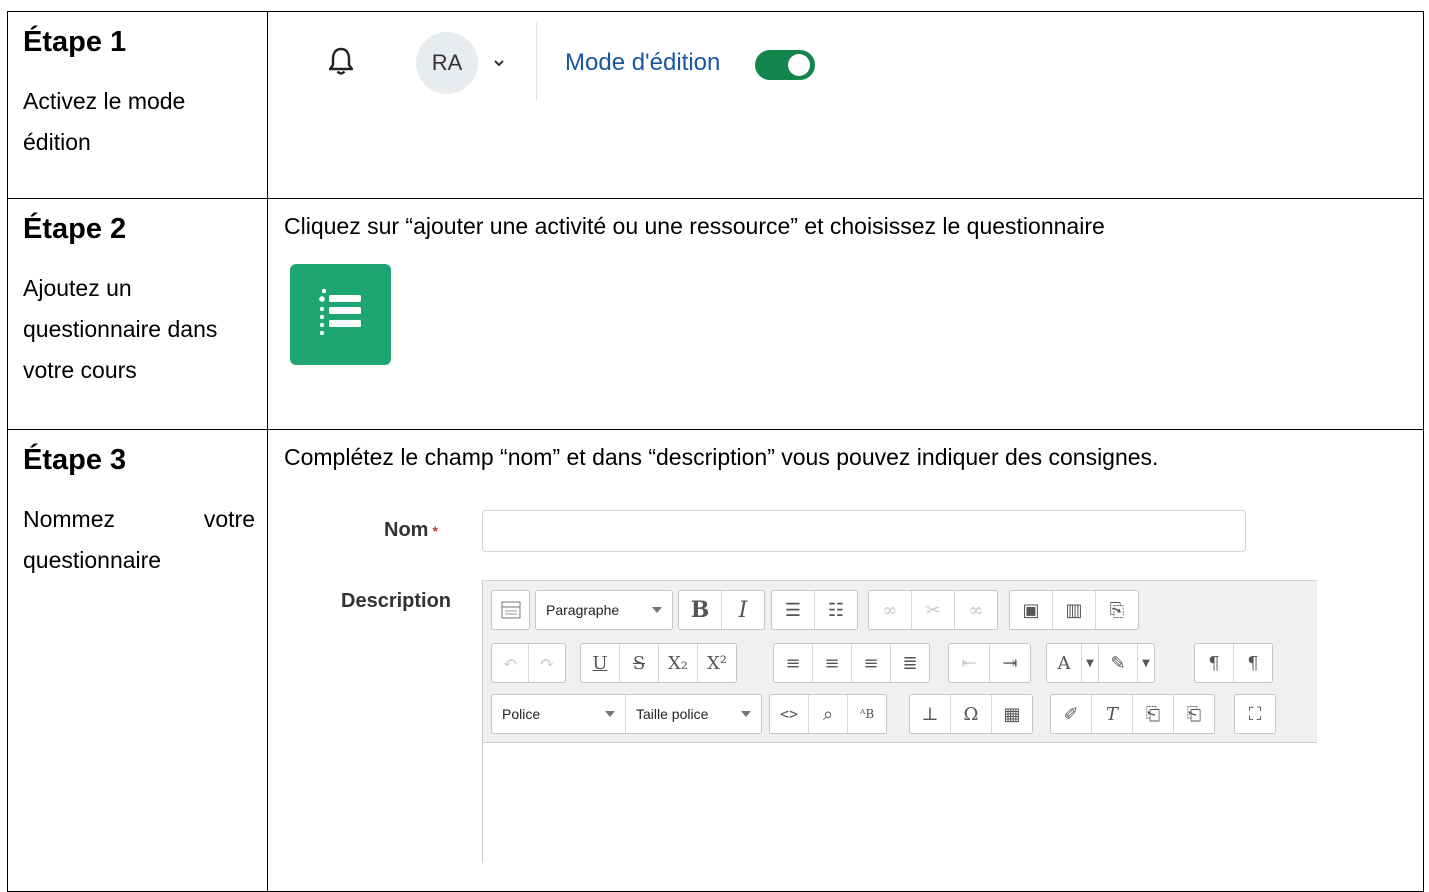 Image resolution: width=1429 pixels, height=892 pixels. I want to click on name-label-text: Nom, so click(406, 530).